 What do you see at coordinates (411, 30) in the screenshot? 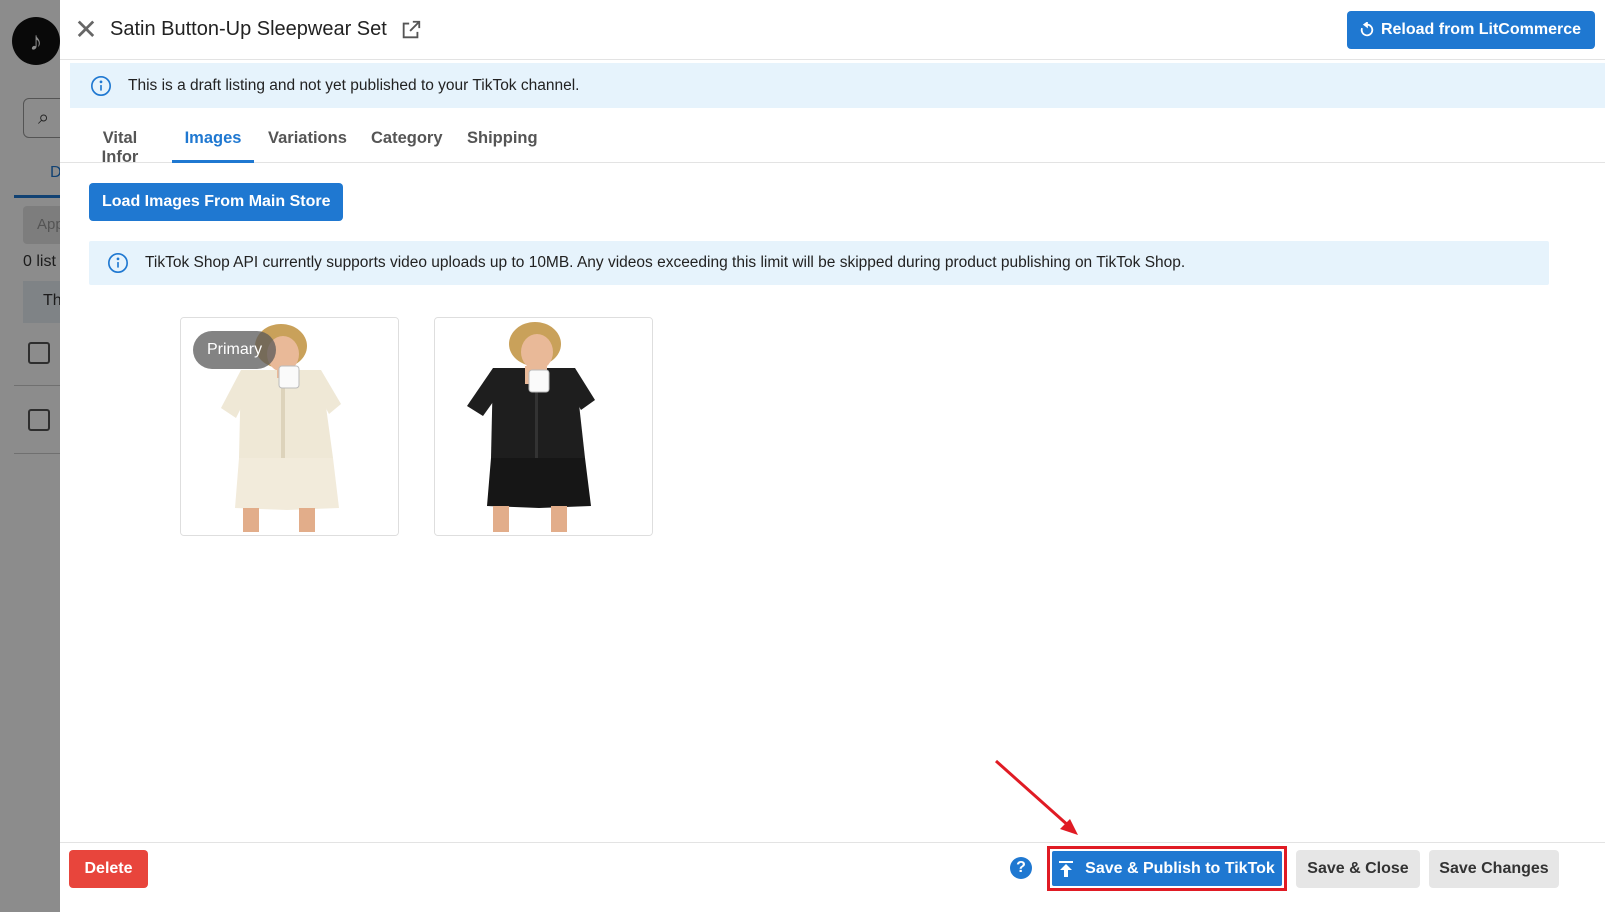
I see `open-external-icon` at bounding box center [411, 30].